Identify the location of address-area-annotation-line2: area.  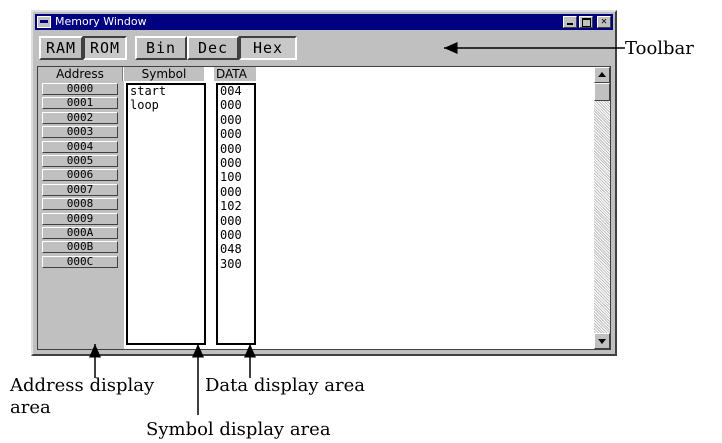
(30, 407).